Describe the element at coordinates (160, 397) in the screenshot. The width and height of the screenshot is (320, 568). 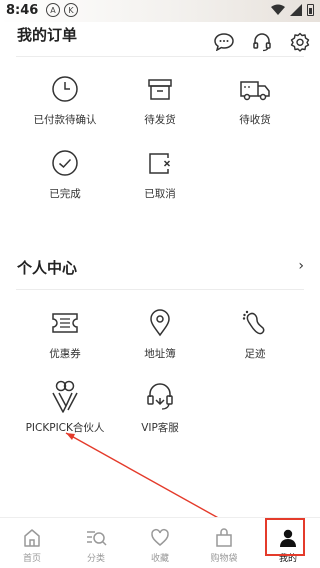
I see `vip-service-icon` at that location.